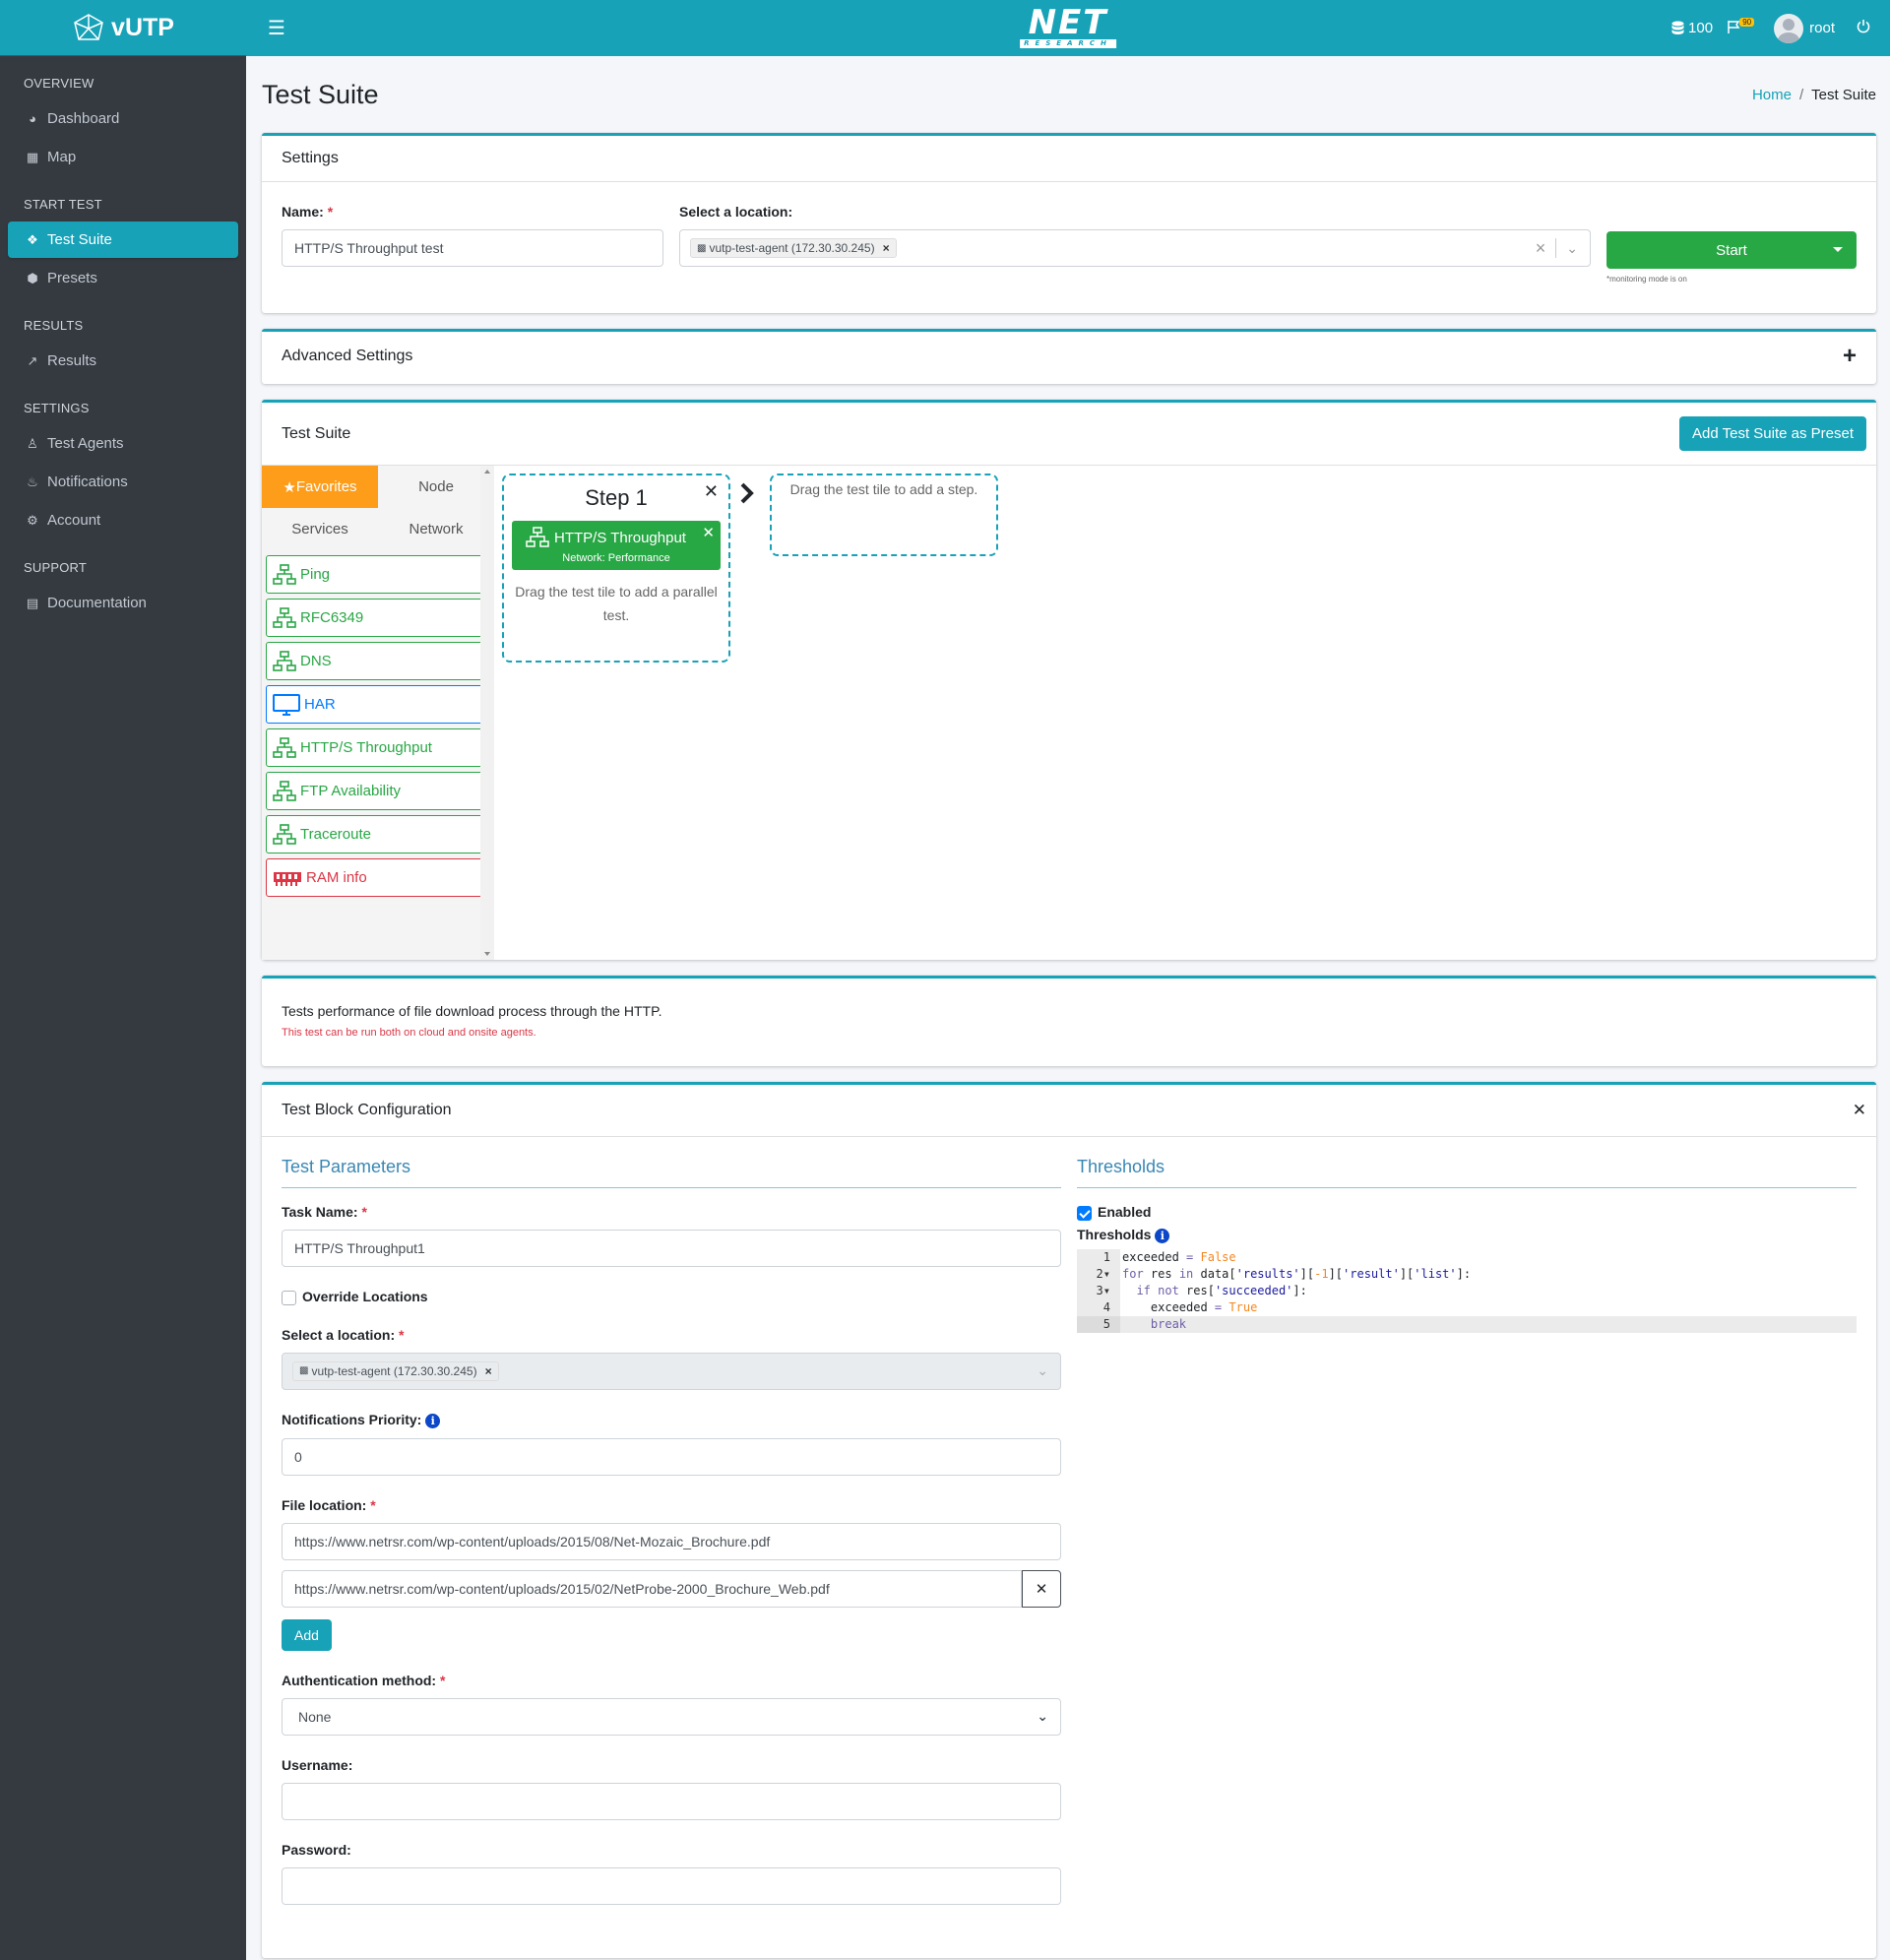 Image resolution: width=1890 pixels, height=1960 pixels. I want to click on close-step-icon: ✕, so click(711, 491).